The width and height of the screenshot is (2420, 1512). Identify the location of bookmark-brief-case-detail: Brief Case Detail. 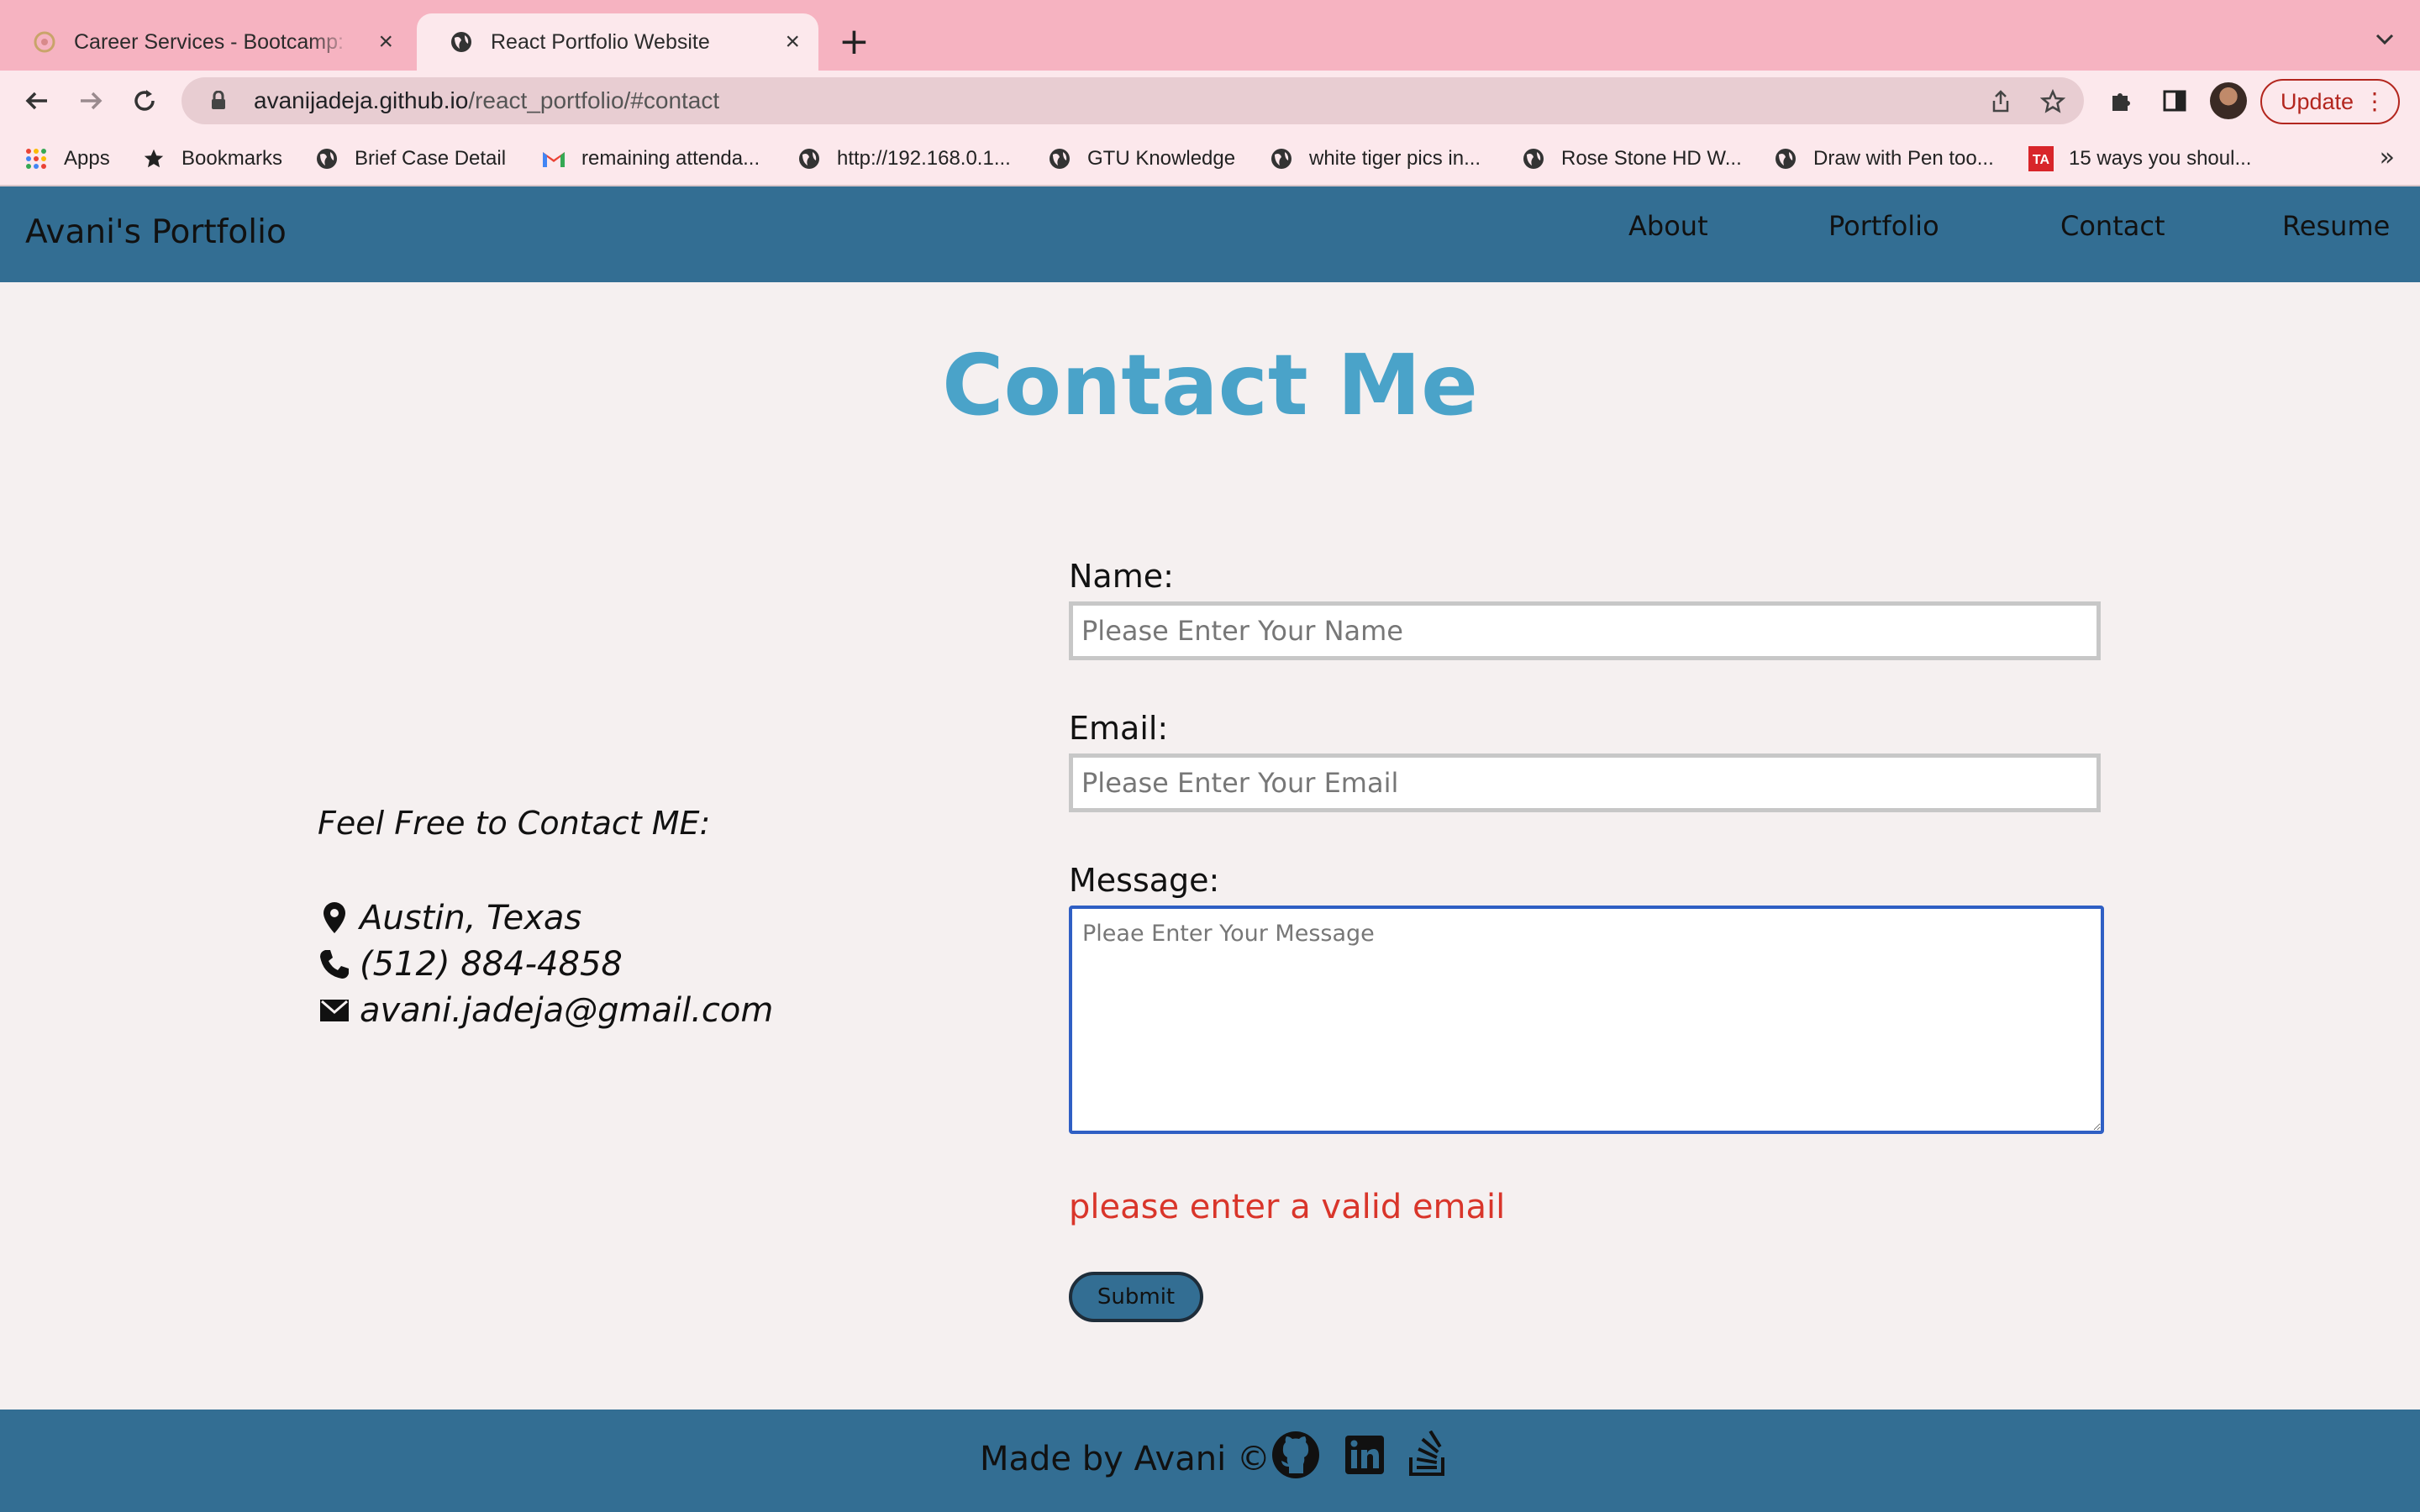
(410, 158).